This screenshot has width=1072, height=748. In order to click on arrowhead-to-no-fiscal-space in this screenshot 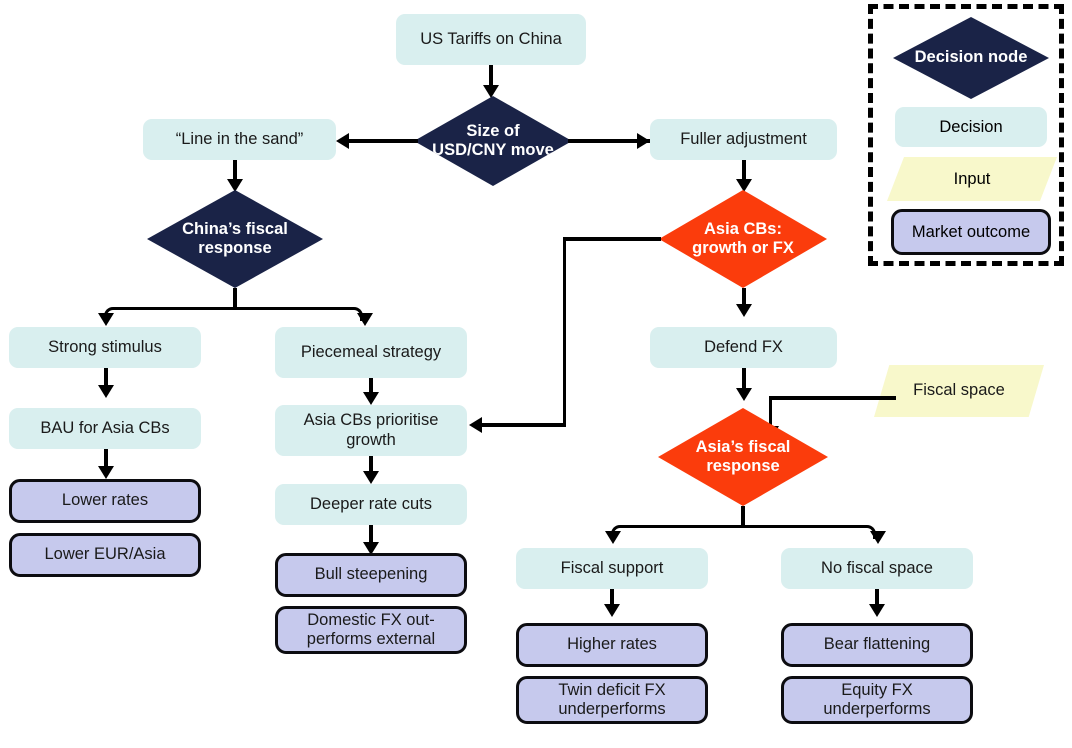, I will do `click(877, 537)`.